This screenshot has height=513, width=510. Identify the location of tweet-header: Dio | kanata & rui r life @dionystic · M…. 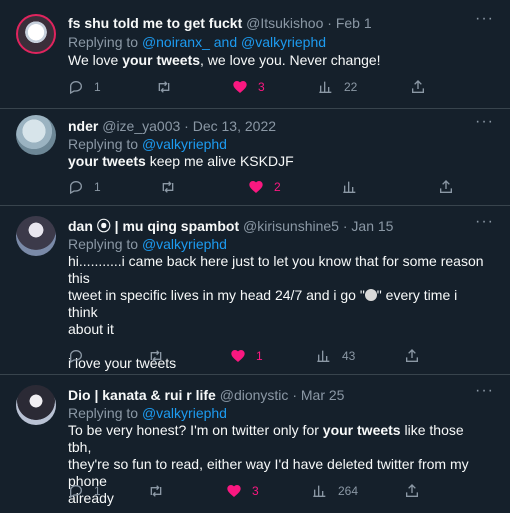
(206, 395).